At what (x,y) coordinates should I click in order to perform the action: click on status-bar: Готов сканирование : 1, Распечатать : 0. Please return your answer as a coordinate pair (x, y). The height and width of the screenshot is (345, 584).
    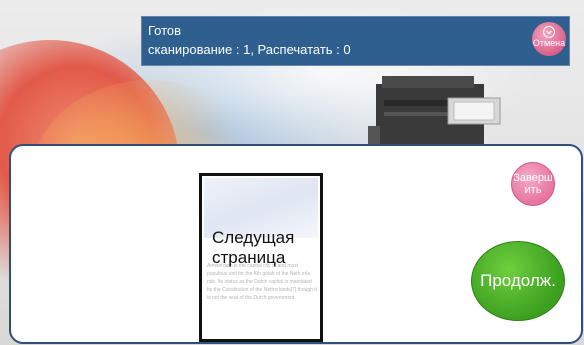
    Looking at the image, I should click on (355, 41).